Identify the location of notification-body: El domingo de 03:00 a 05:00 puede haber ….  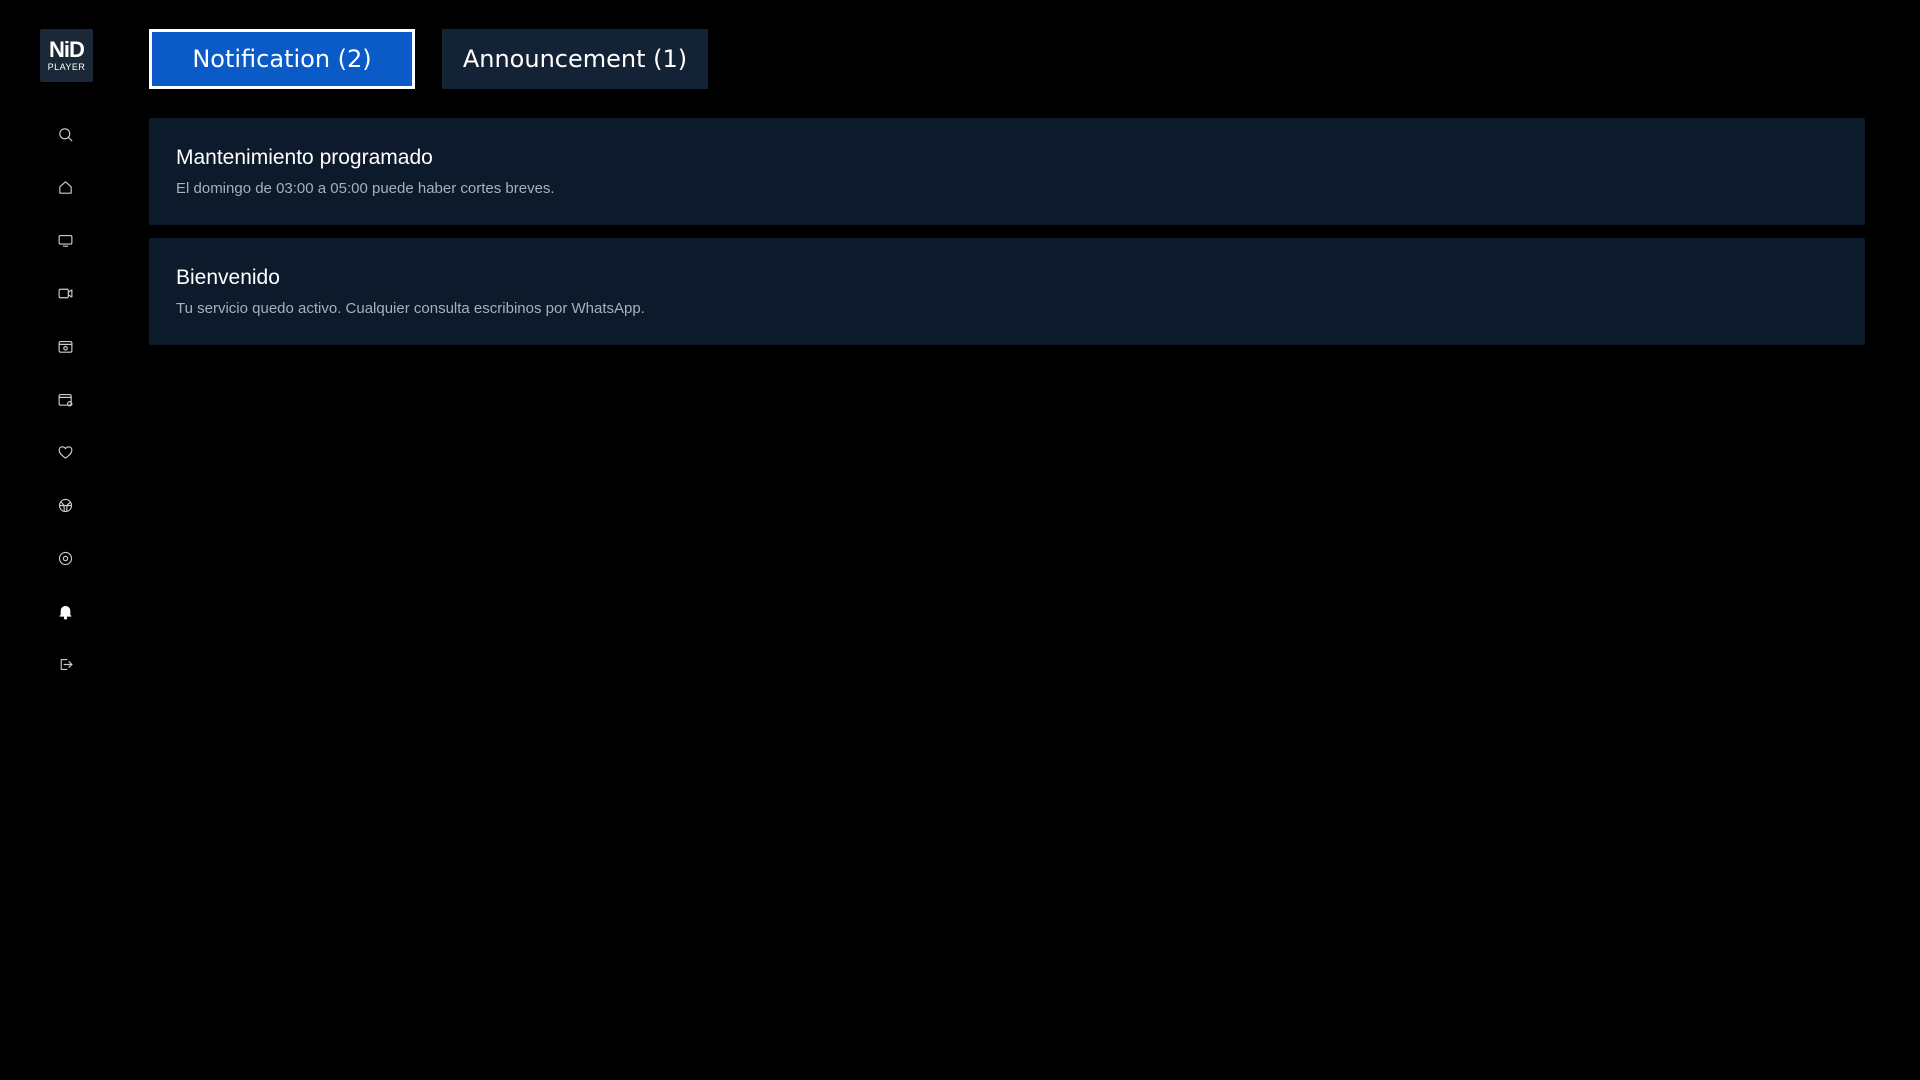
(365, 188).